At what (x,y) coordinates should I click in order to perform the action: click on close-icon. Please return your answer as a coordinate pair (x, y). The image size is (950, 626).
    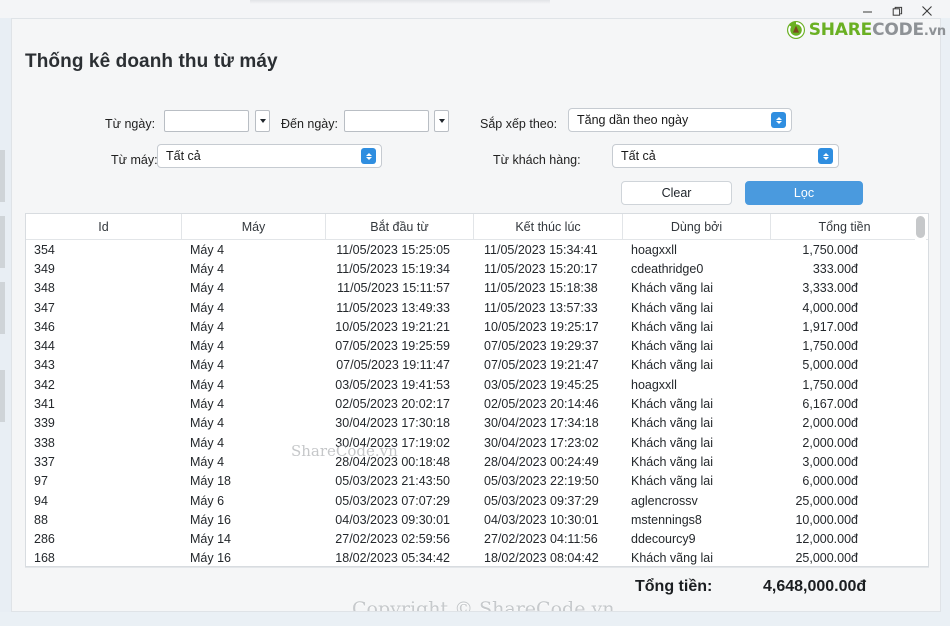
    Looking at the image, I should click on (927, 11).